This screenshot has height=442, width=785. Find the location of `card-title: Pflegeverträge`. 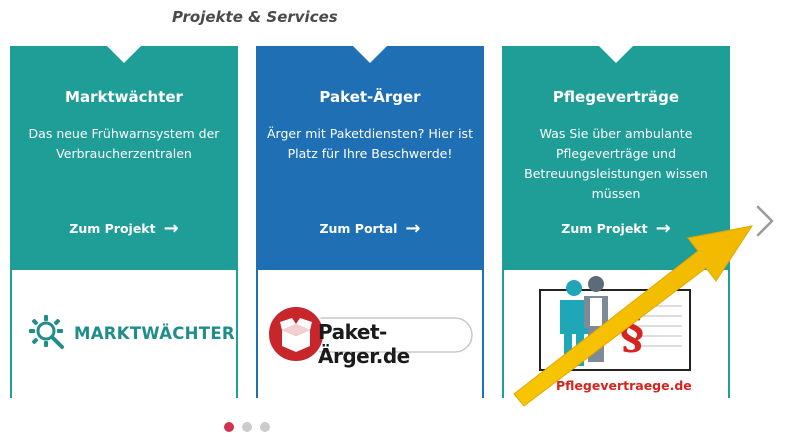

card-title: Pflegeverträge is located at coordinates (616, 97).